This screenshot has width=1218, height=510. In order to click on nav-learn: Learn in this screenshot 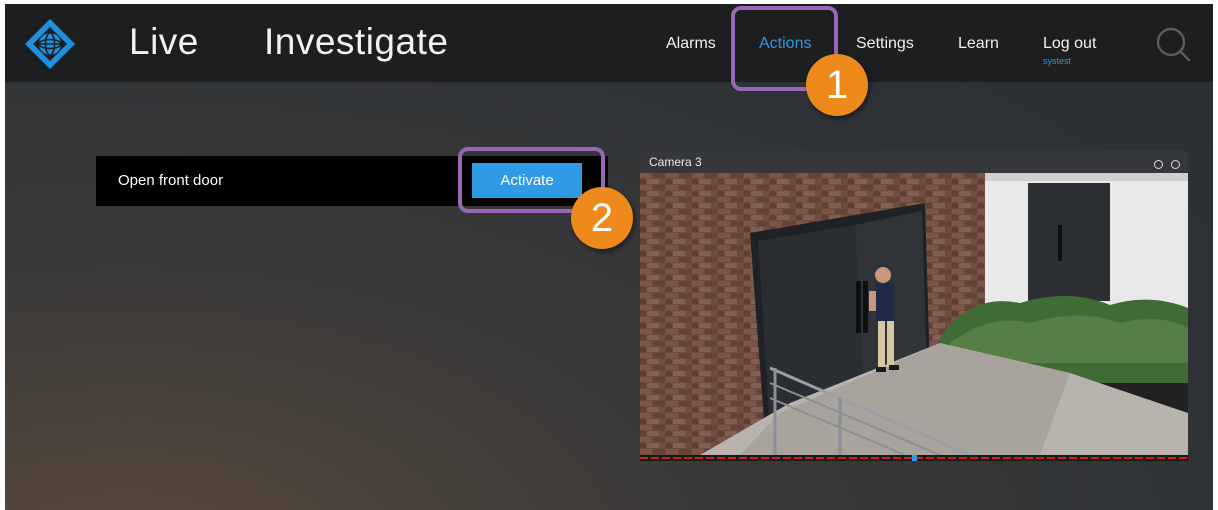, I will do `click(978, 44)`.